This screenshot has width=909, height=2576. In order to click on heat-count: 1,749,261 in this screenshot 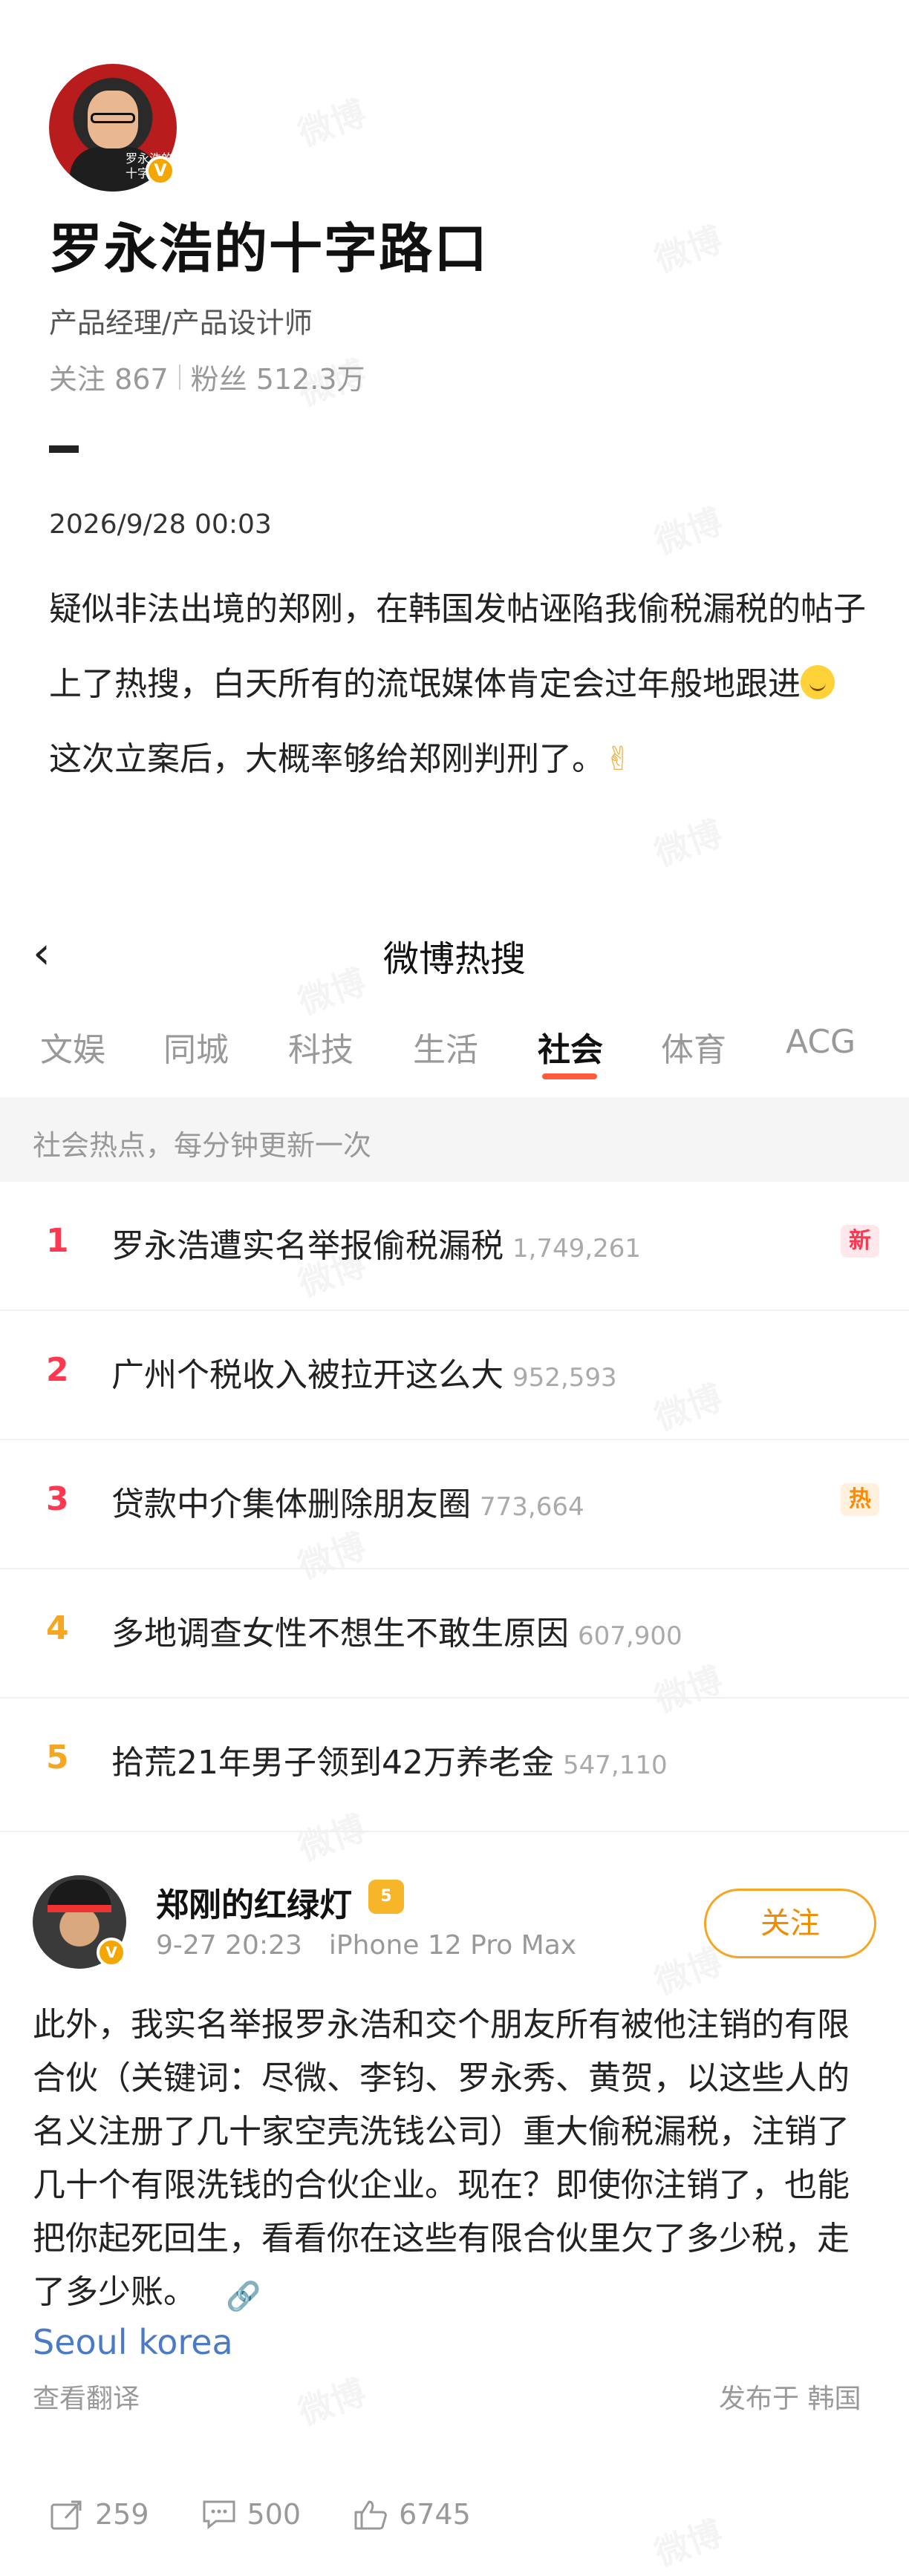, I will do `click(577, 1249)`.